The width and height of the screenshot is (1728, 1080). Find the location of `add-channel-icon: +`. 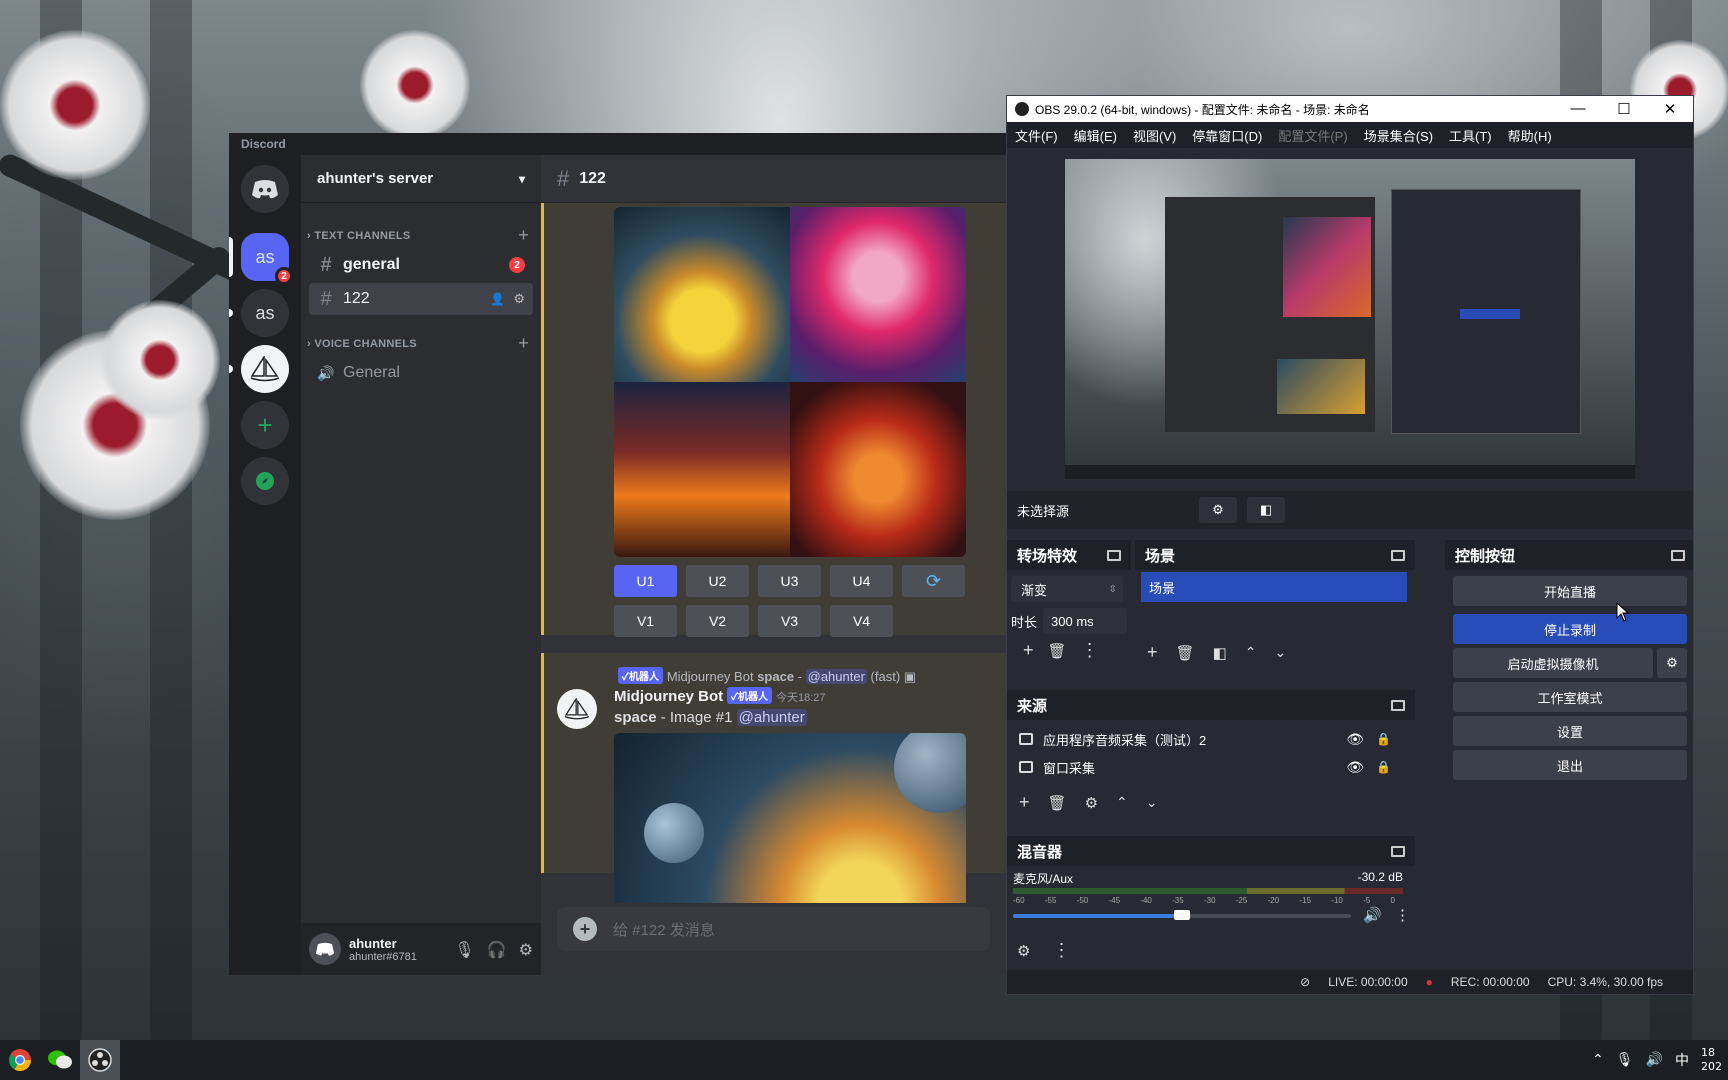

add-channel-icon: + is located at coordinates (523, 235).